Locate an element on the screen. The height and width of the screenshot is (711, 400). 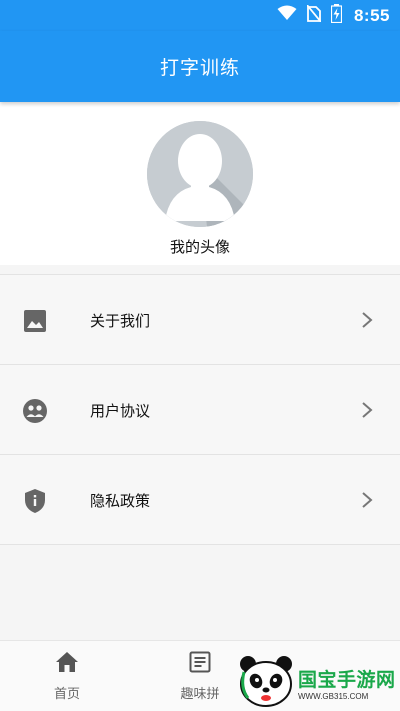
watermark-text: 国宝手游网 WWW.GB315.COM is located at coordinates (347, 683).